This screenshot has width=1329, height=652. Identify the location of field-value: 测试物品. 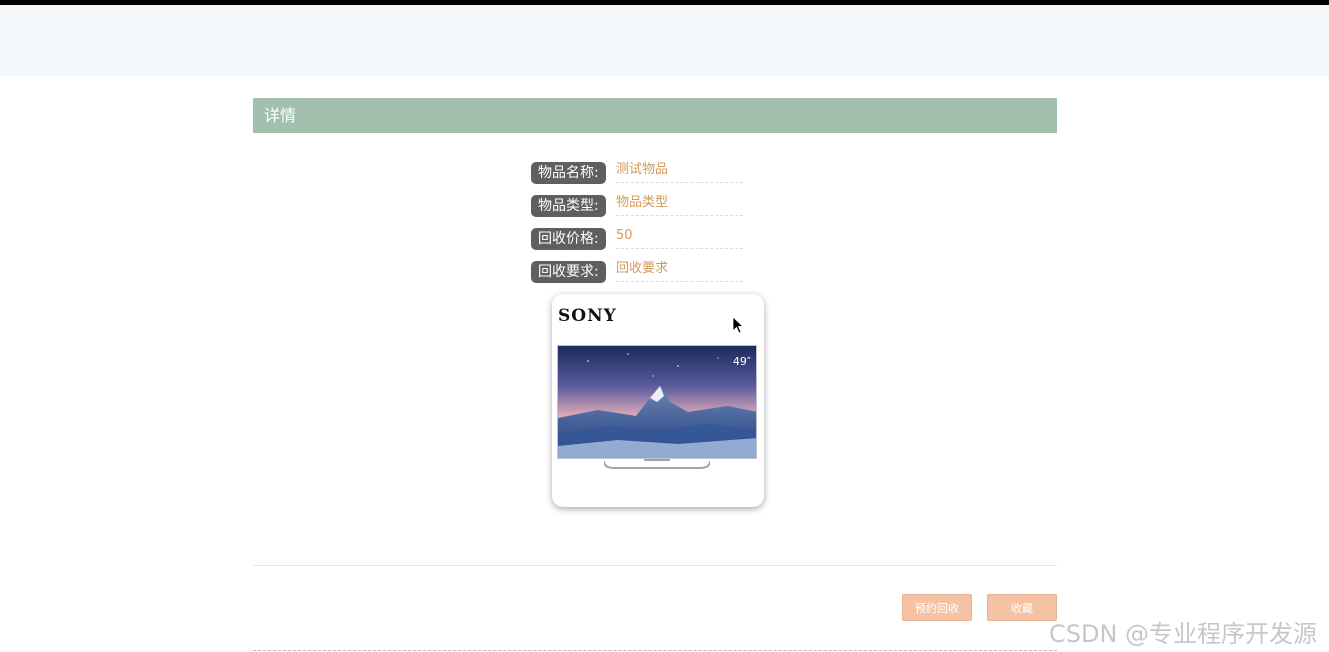
(679, 171).